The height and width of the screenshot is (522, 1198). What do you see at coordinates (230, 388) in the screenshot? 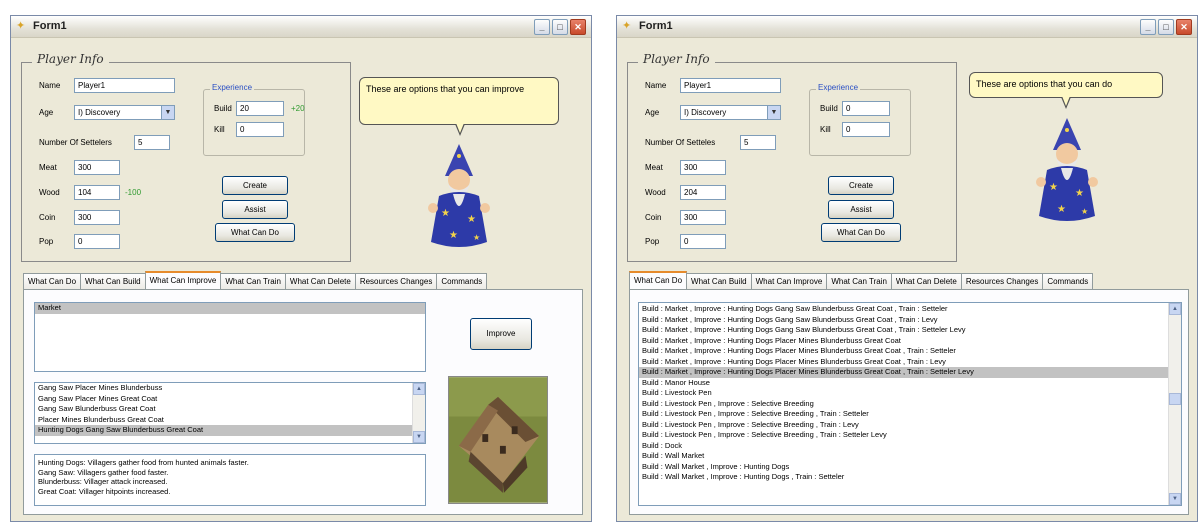
I see `list-item: Gang Saw Placer Mines Blunderbuss` at bounding box center [230, 388].